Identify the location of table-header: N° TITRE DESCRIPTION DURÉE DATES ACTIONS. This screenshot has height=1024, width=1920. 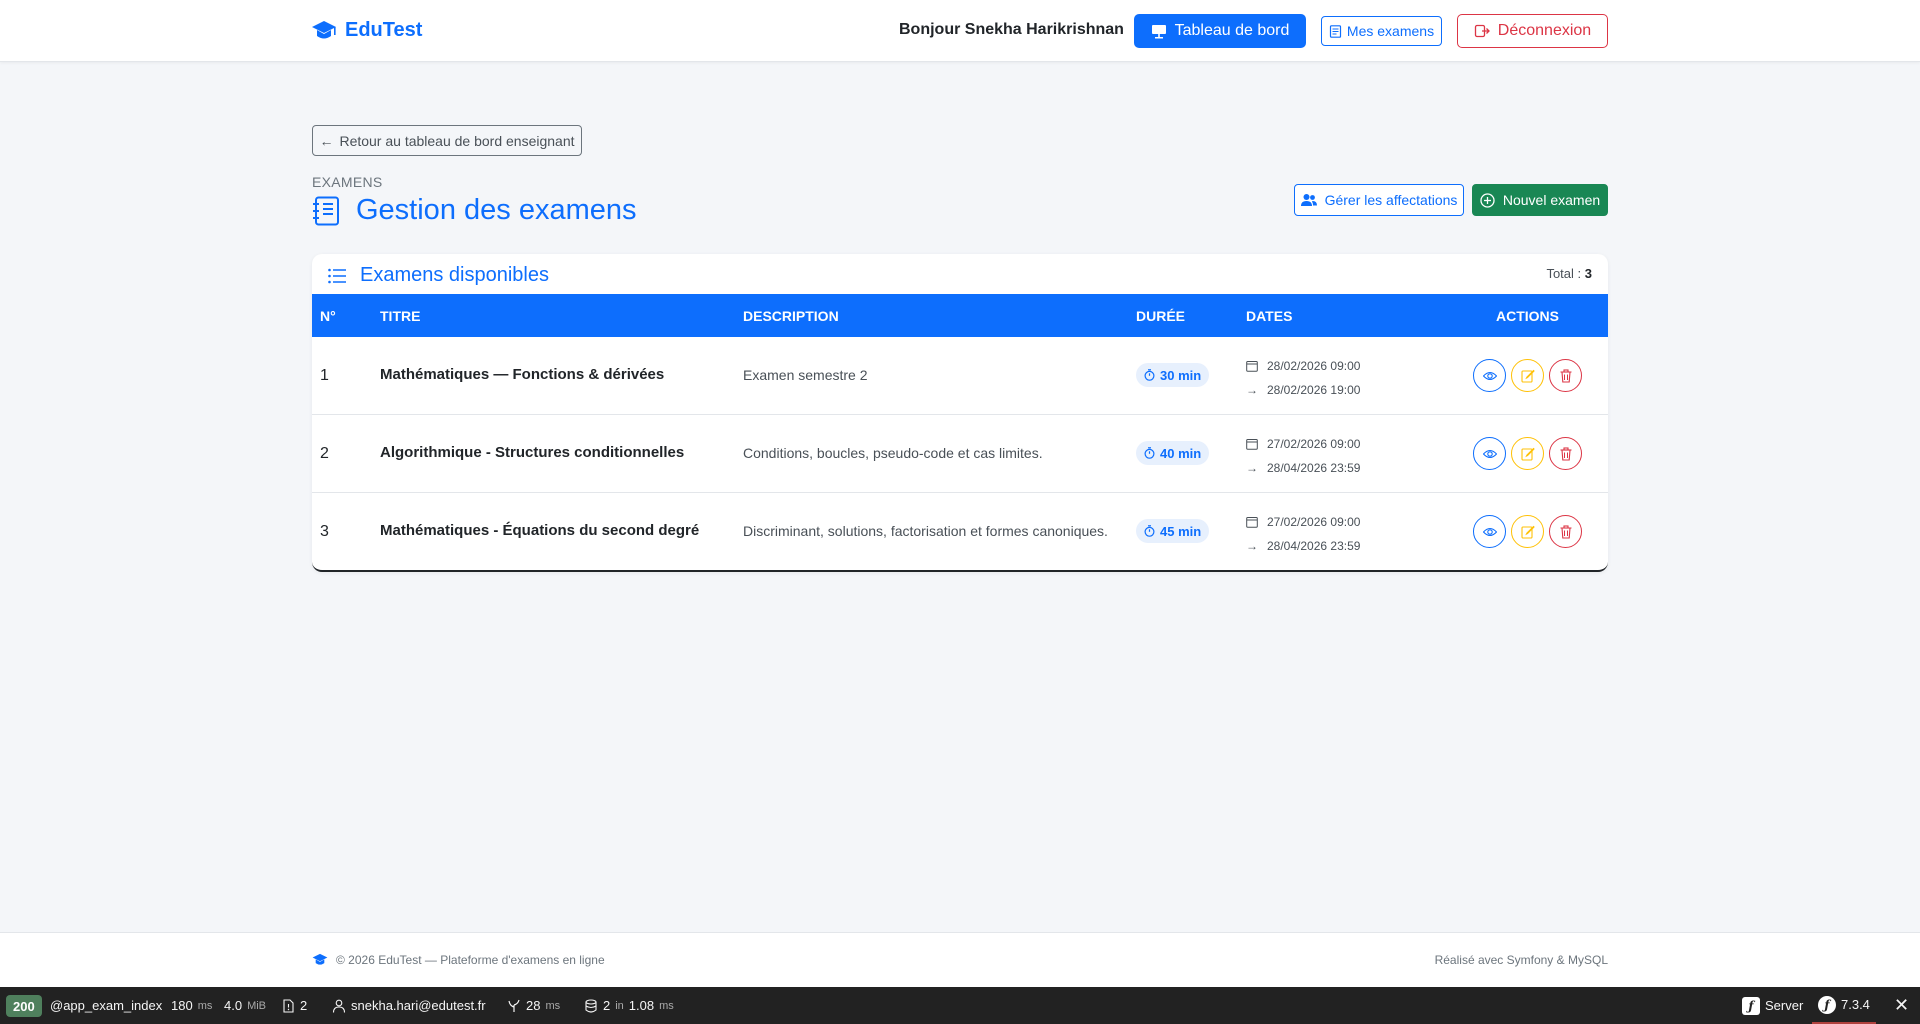
(960, 315).